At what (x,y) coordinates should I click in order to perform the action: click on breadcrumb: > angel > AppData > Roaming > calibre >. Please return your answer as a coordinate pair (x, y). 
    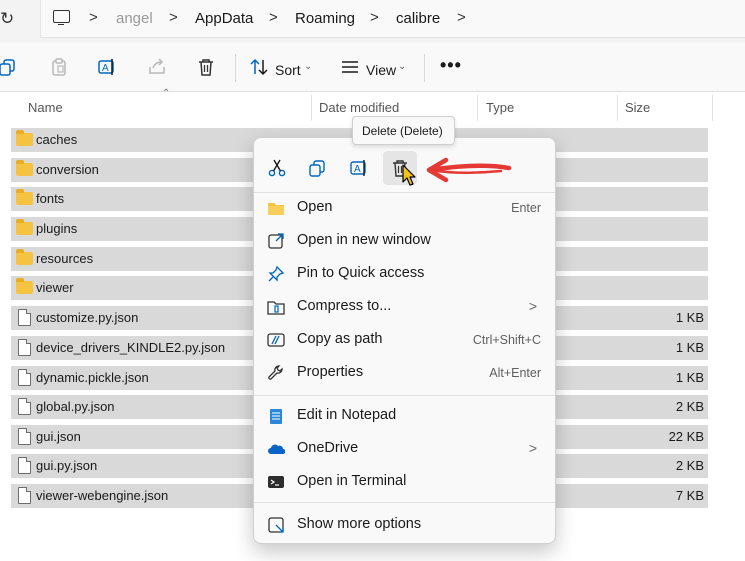
    Looking at the image, I should click on (392, 19).